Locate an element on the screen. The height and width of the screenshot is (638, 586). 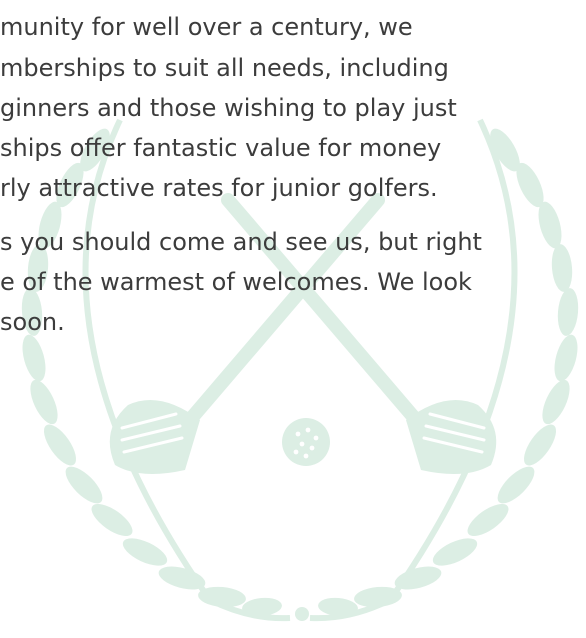
paragraph-1-line-4: ships offer fantastic value for money is located at coordinates (221, 148).